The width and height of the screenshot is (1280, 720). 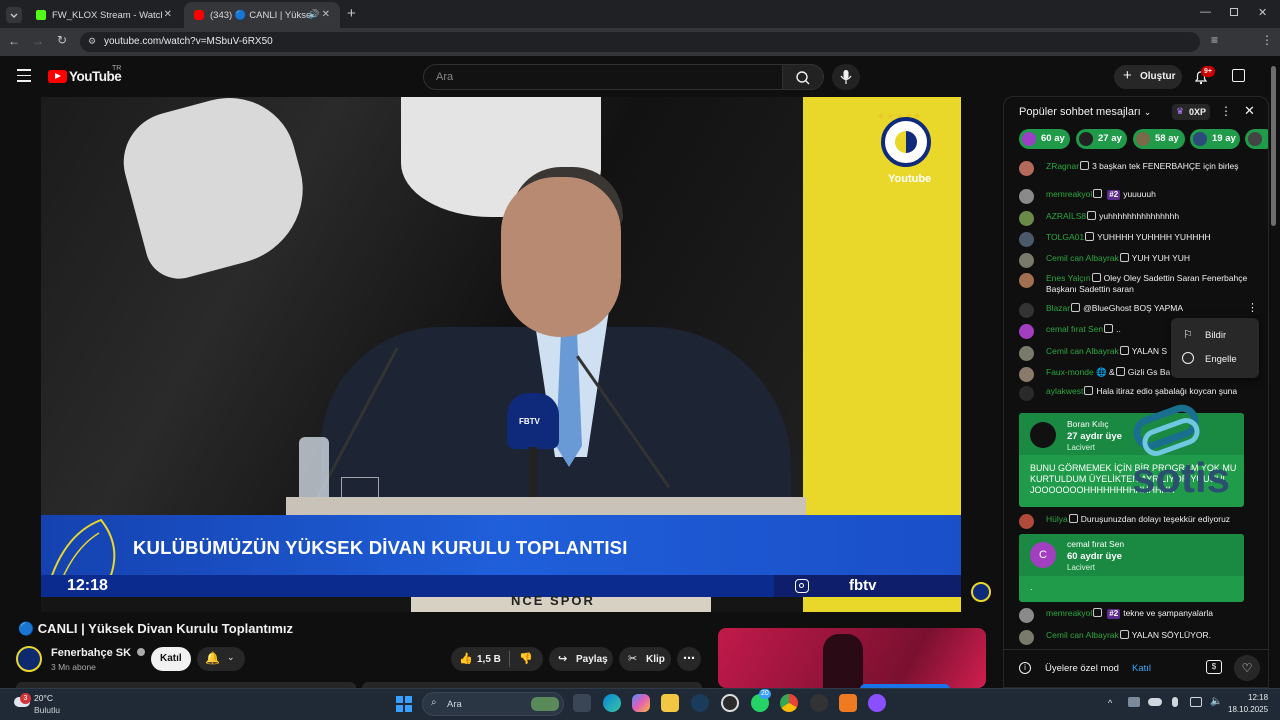 What do you see at coordinates (1215, 335) in the screenshot?
I see `report-menu-item: Bildir` at bounding box center [1215, 335].